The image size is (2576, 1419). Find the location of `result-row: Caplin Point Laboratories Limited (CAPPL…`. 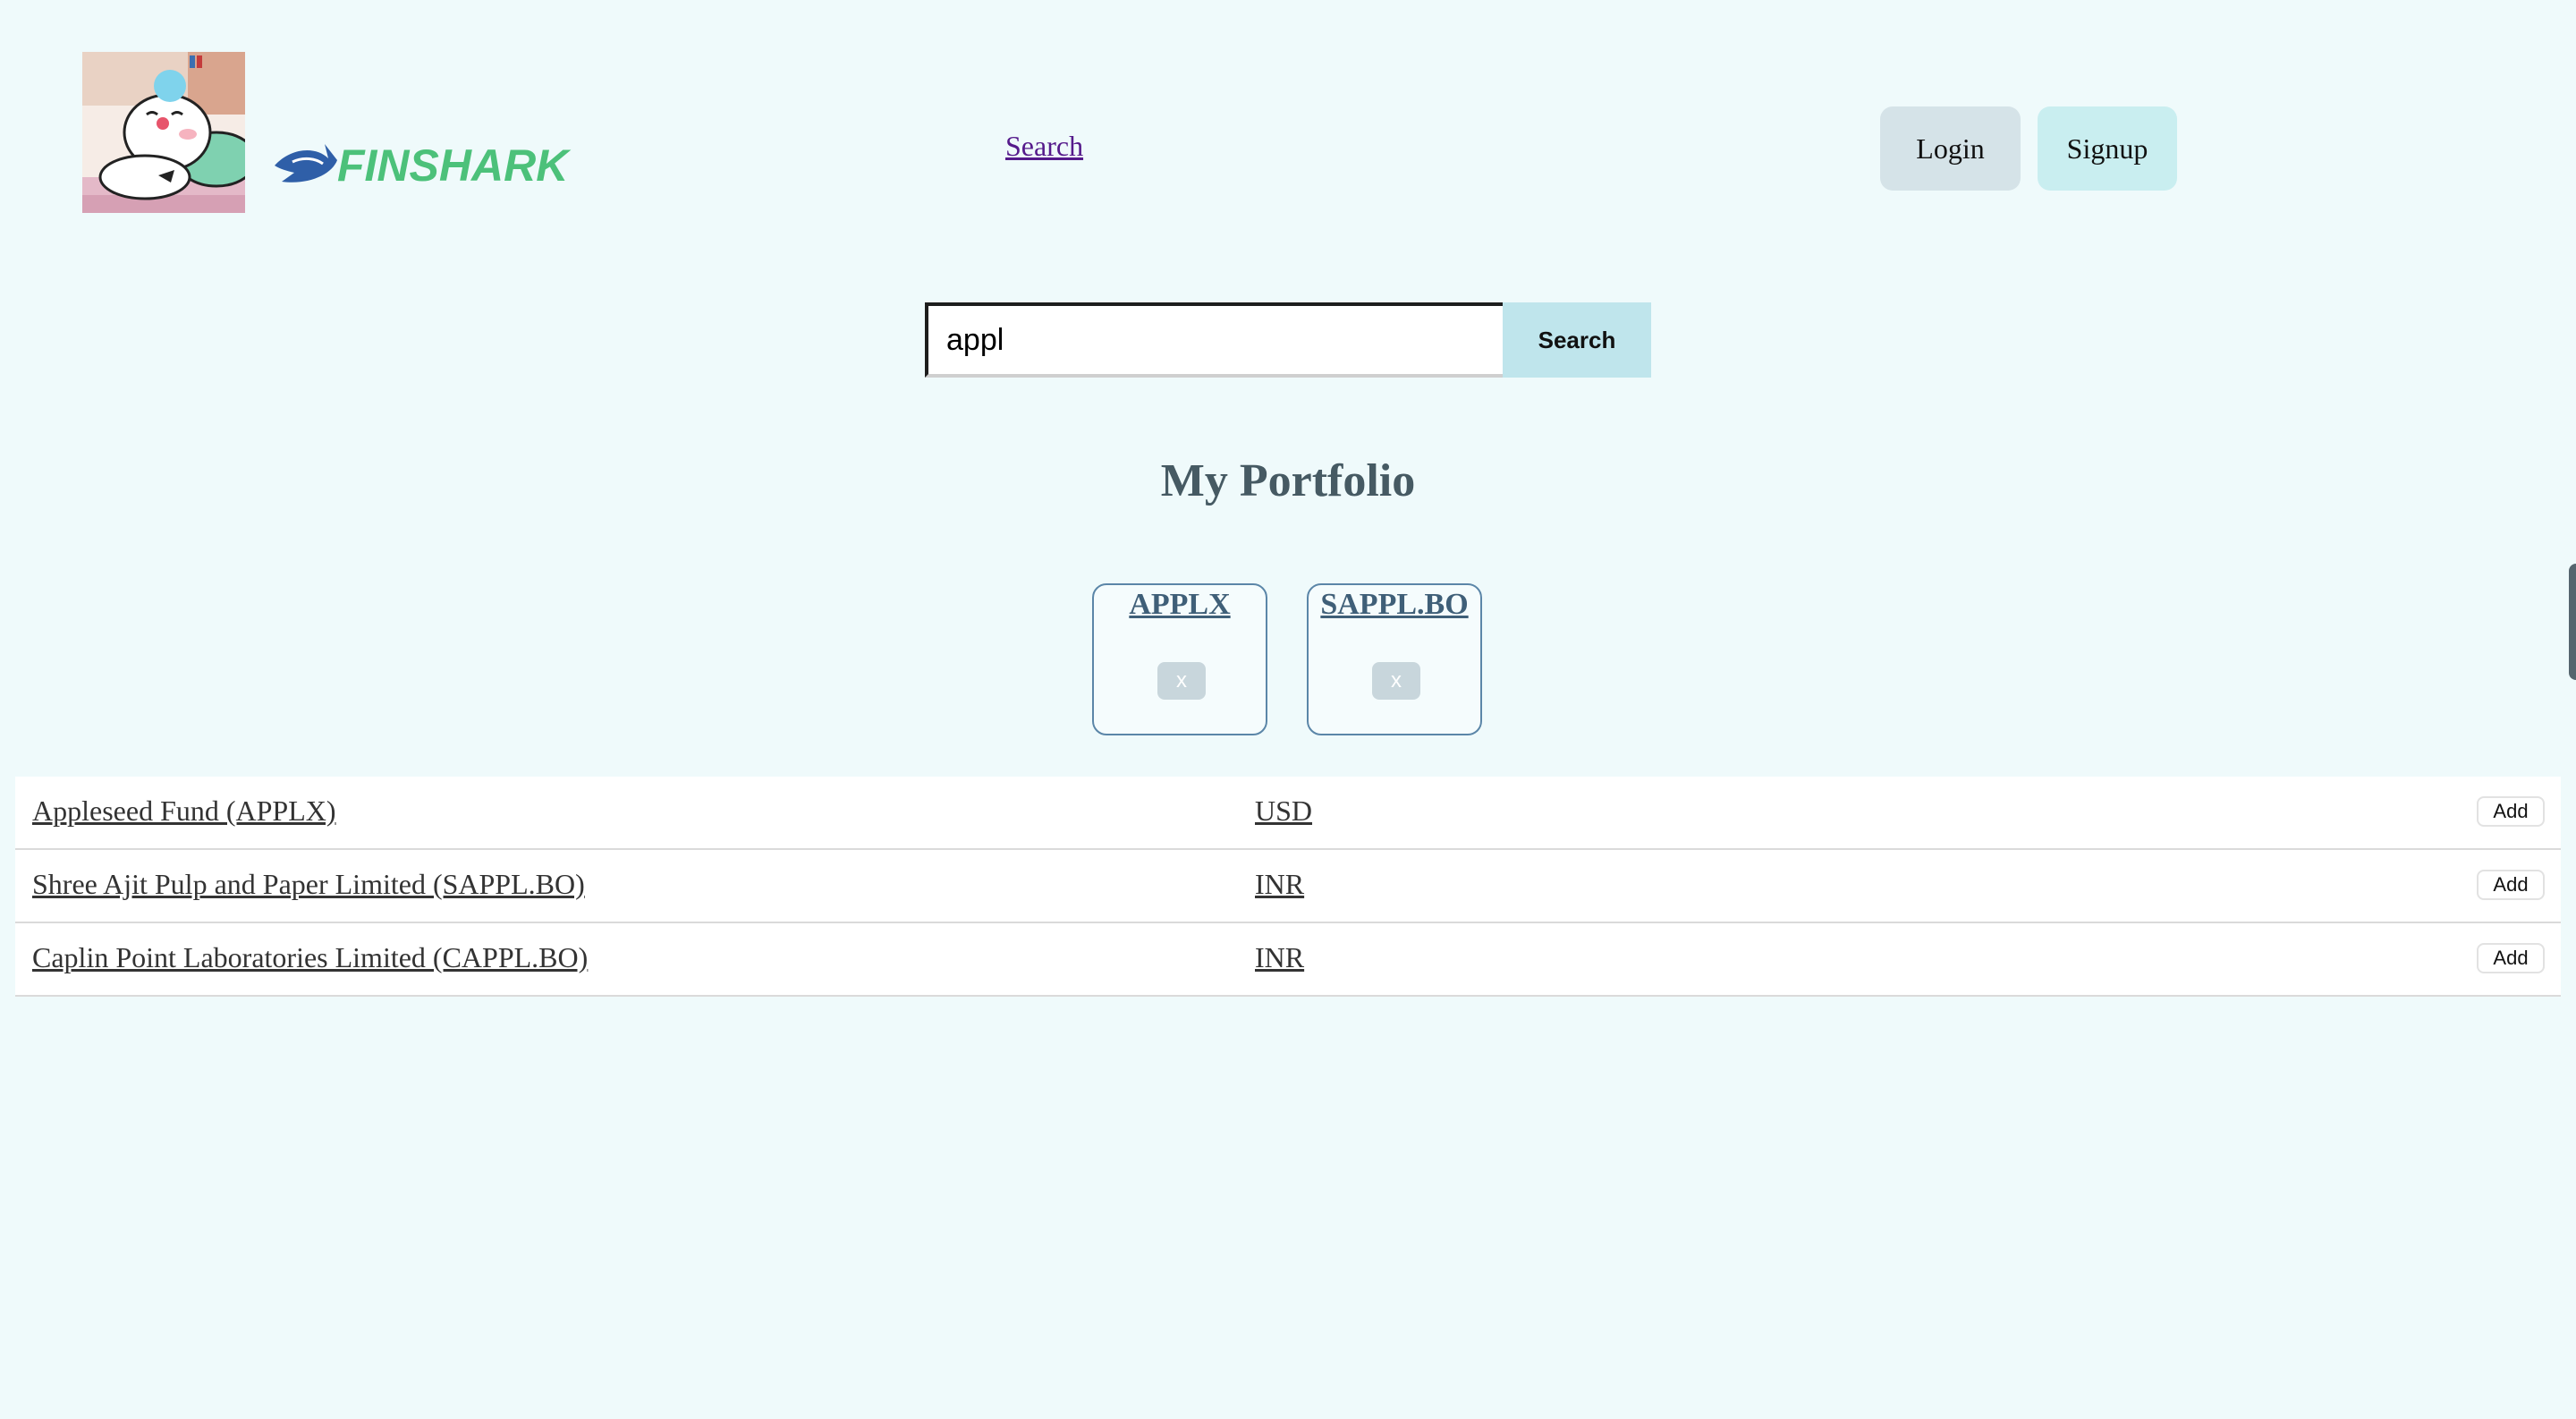

result-row: Caplin Point Laboratories Limited (CAPPL… is located at coordinates (1288, 960).